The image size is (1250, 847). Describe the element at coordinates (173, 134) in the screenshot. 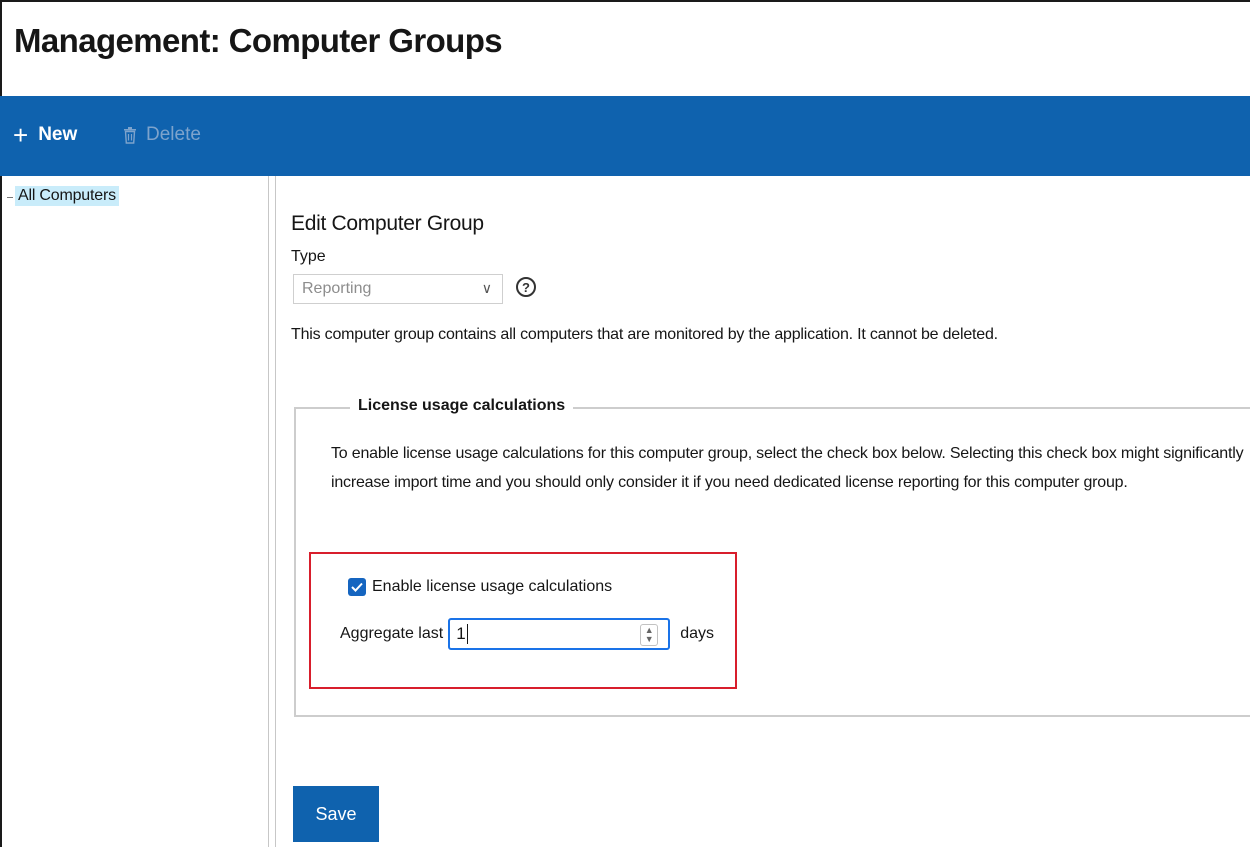

I see `delete-button-label: Delete` at that location.